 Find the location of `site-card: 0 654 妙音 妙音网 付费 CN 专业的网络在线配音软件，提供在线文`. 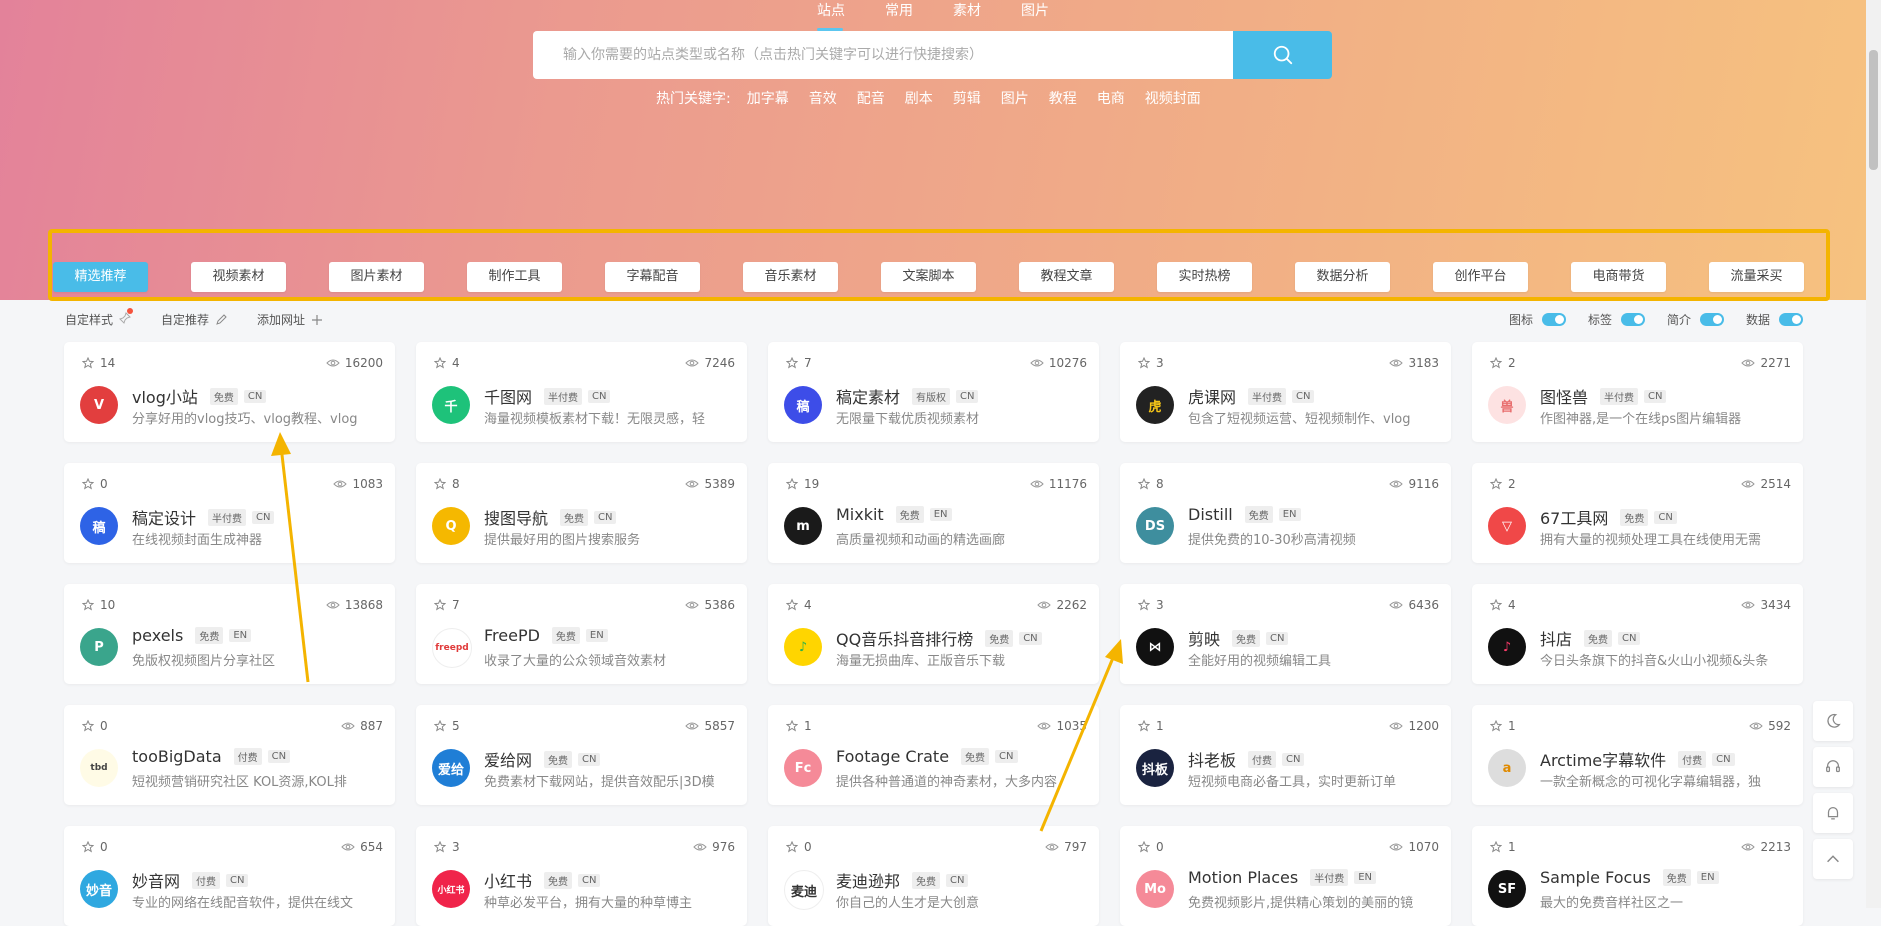

site-card: 0 654 妙音 妙音网 付费 CN 专业的网络在线配音软件，提供在线文 is located at coordinates (229, 876).